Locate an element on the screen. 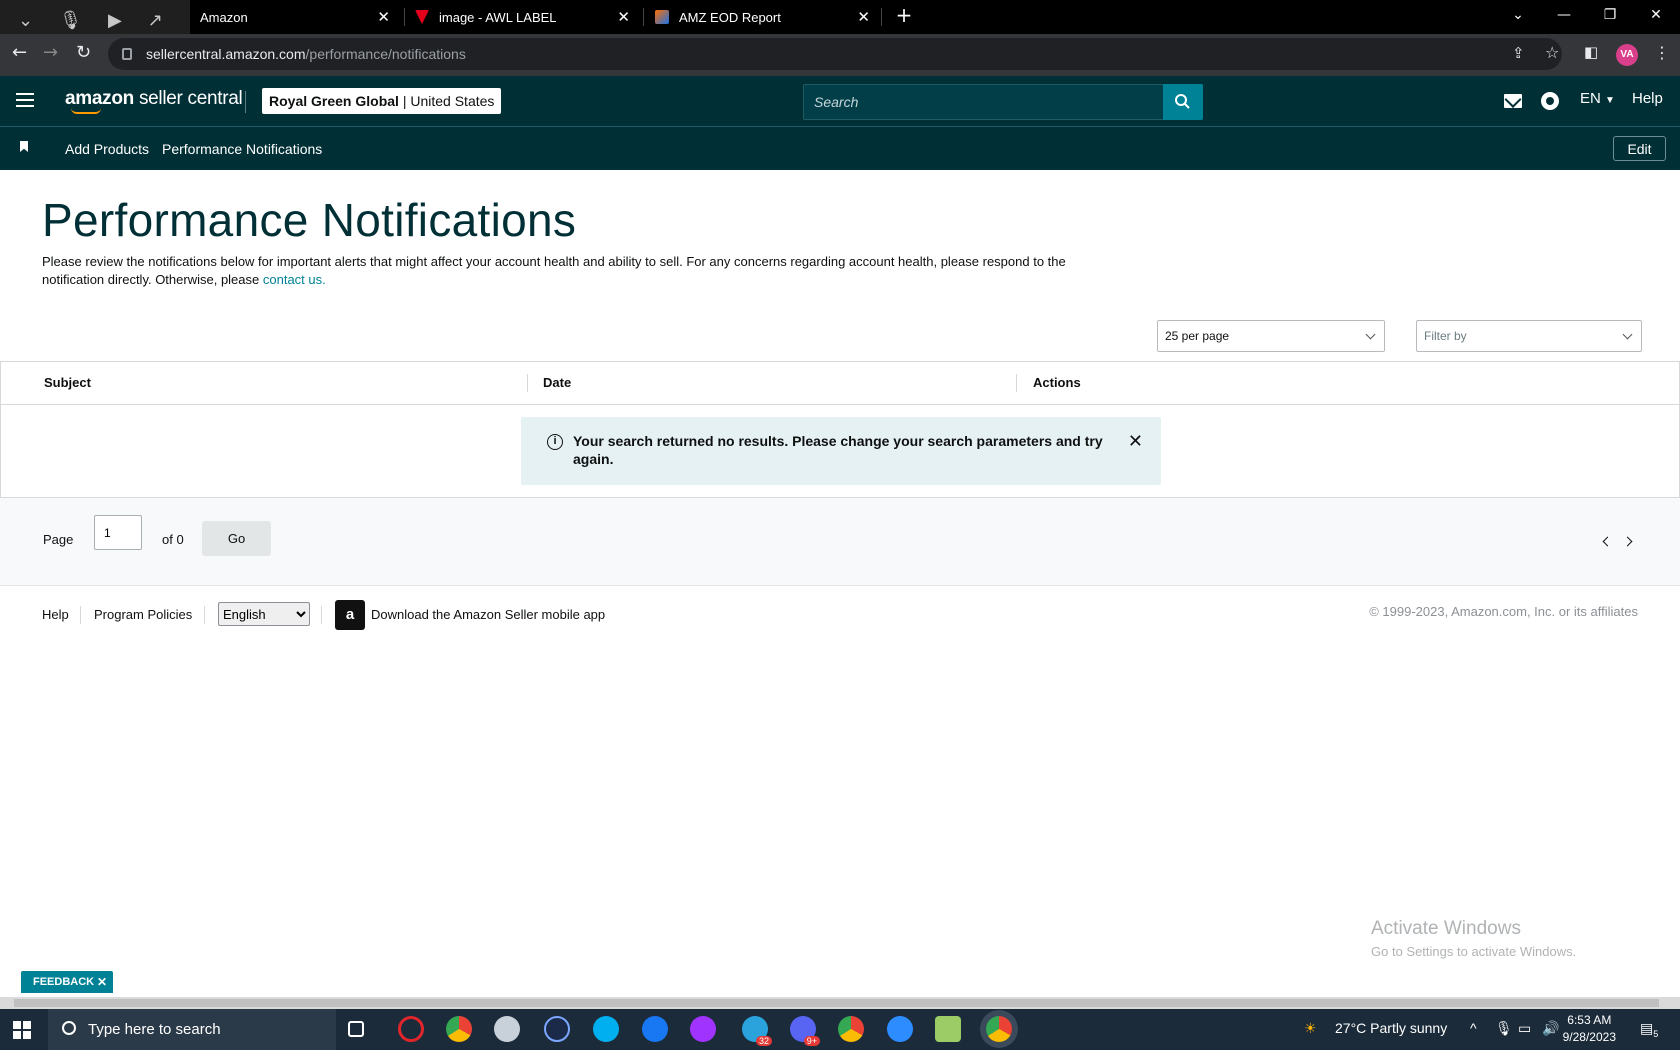 Image resolution: width=1680 pixels, height=1050 pixels. forward-icon: → is located at coordinates (50, 52).